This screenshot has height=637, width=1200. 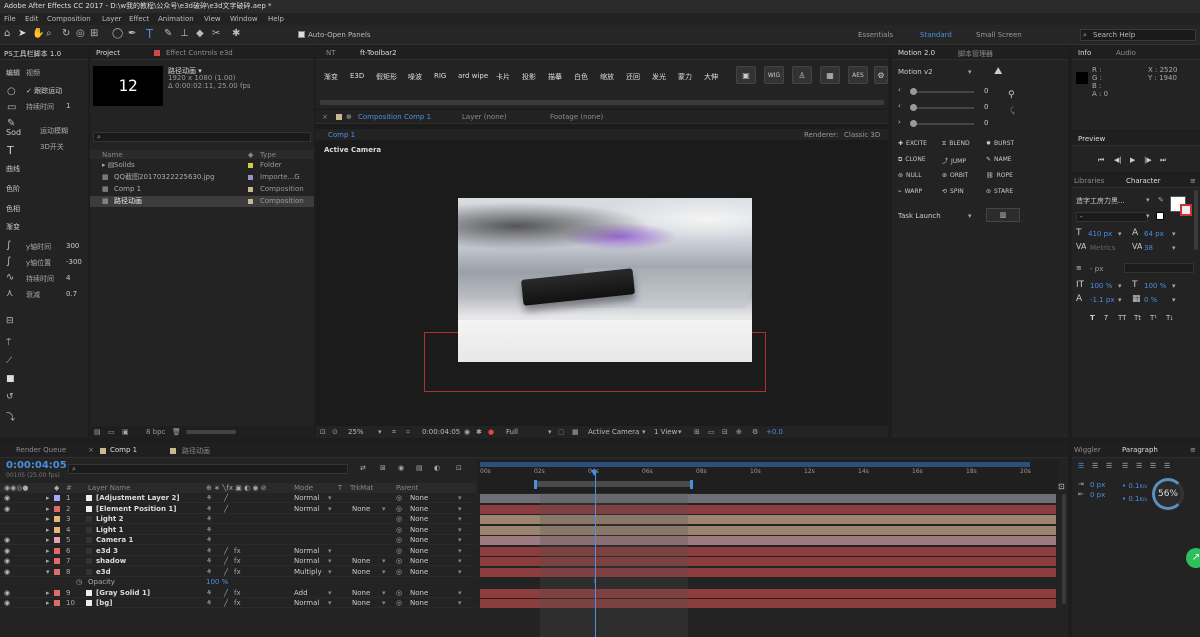 I want to click on twirl-icon: ▾, so click(x=48, y=572).